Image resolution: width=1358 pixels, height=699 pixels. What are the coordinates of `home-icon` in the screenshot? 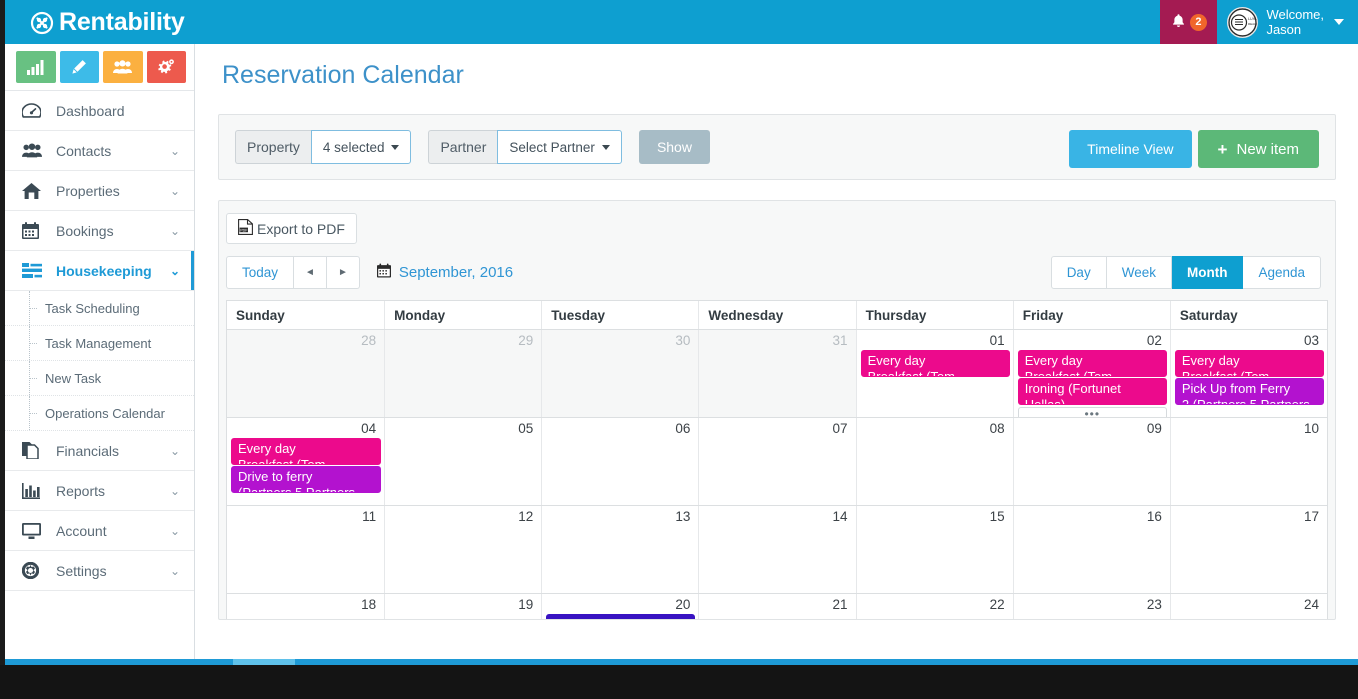 It's located at (35, 190).